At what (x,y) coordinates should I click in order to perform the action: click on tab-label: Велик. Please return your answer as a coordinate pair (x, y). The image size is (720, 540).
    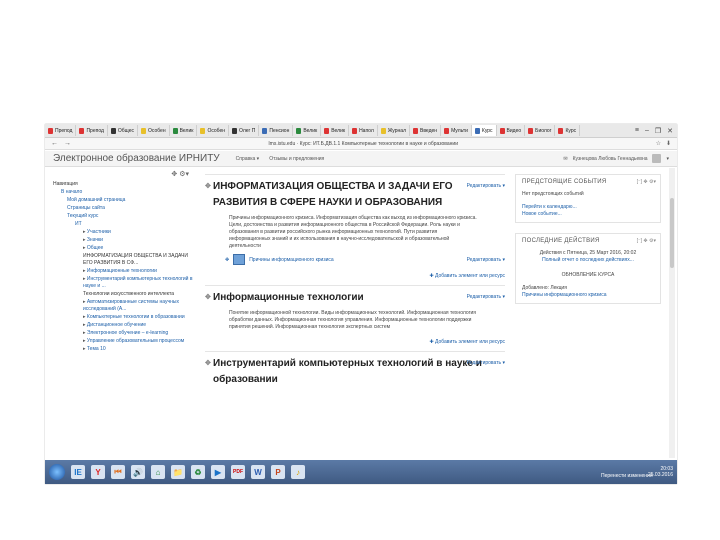
    Looking at the image, I should click on (186, 130).